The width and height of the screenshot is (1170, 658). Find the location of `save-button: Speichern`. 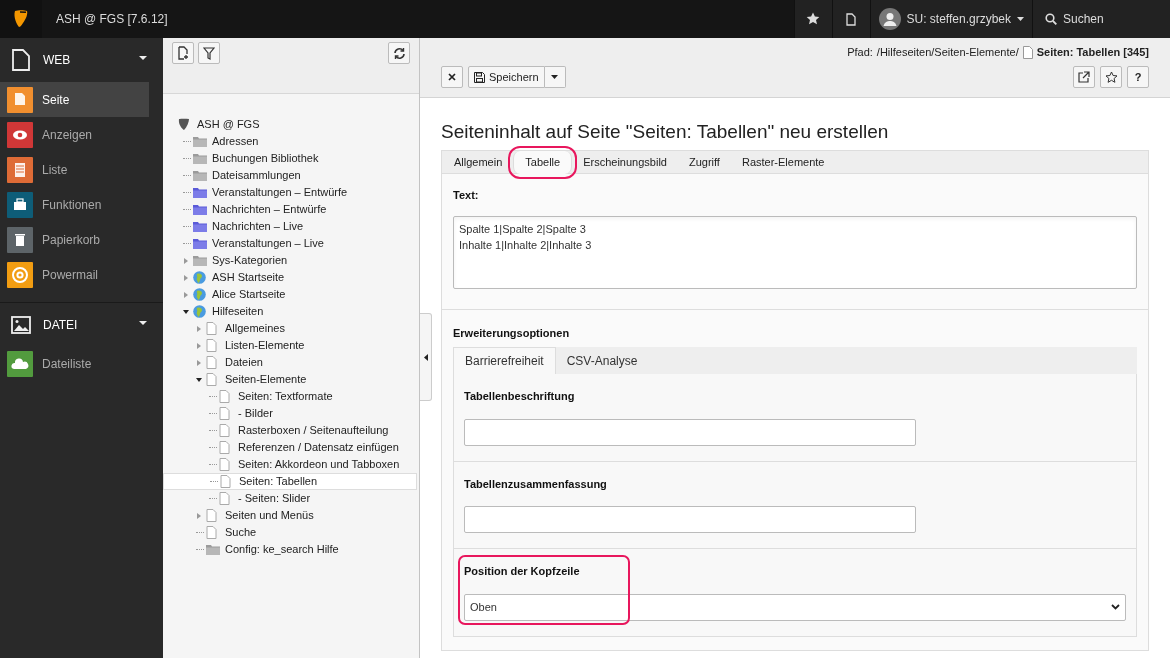

save-button: Speichern is located at coordinates (506, 77).